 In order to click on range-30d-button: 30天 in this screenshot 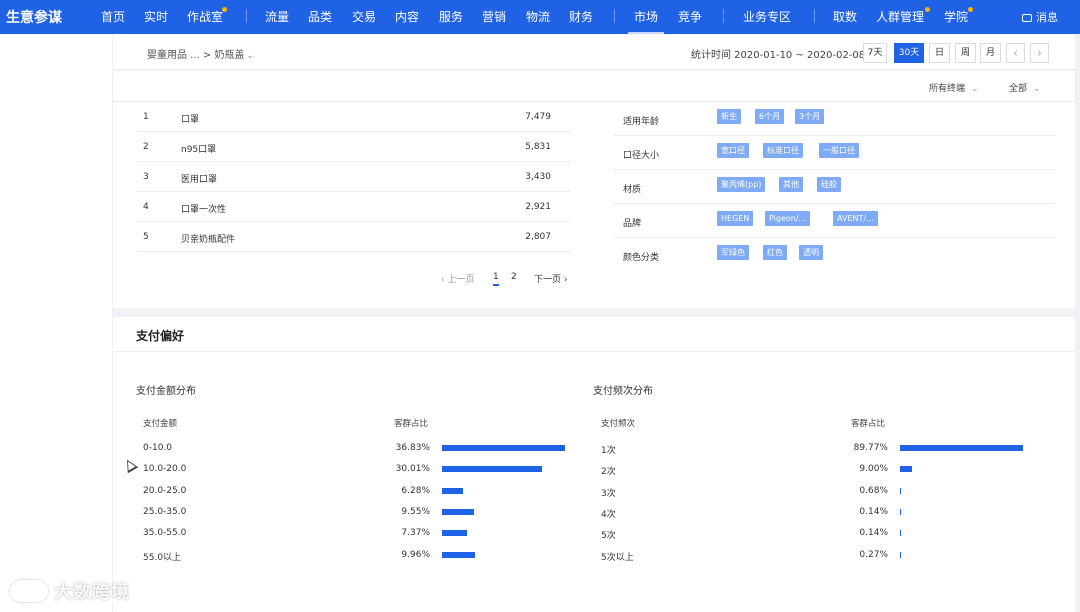, I will do `click(909, 53)`.